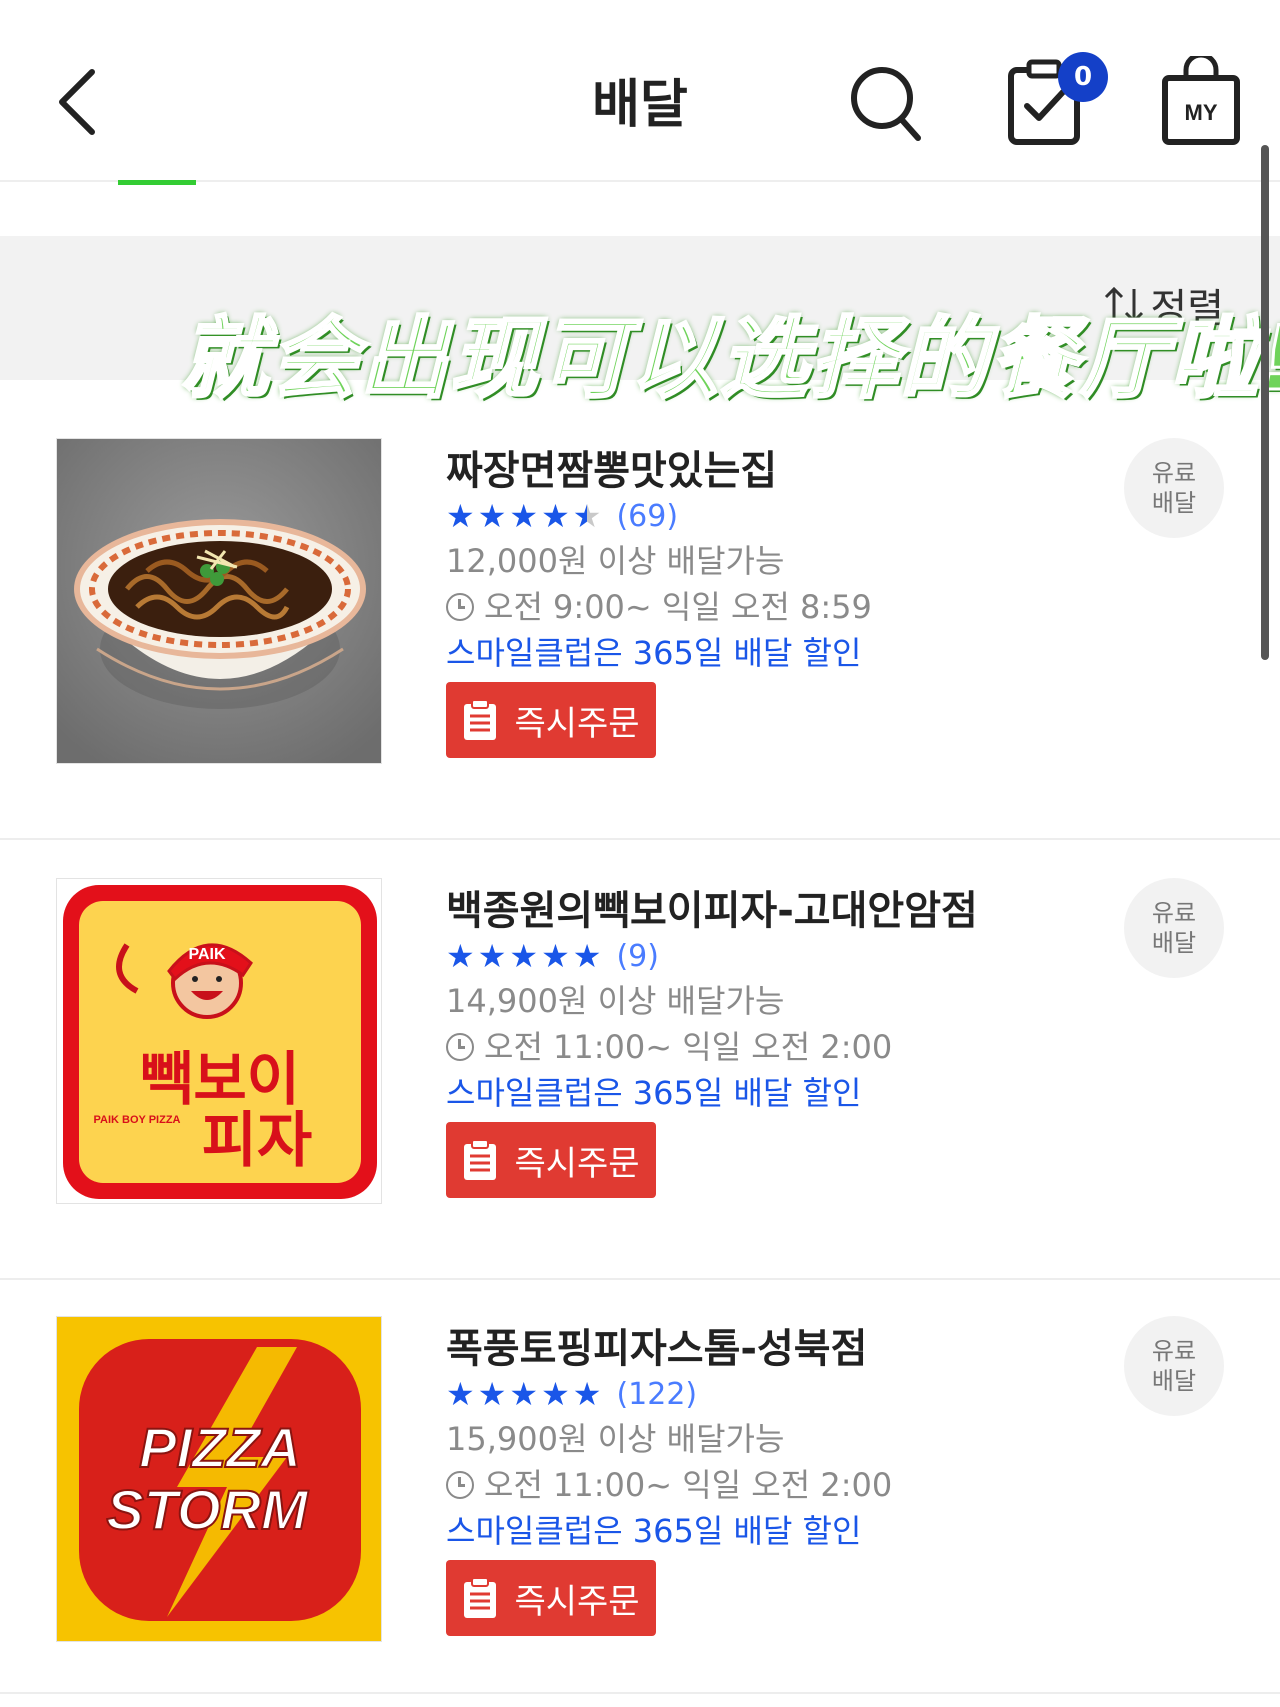 Image resolution: width=1280 pixels, height=1707 pixels. What do you see at coordinates (766, 1344) in the screenshot?
I see `restaurant-name: 폭풍토핑피자스톰-성북점` at bounding box center [766, 1344].